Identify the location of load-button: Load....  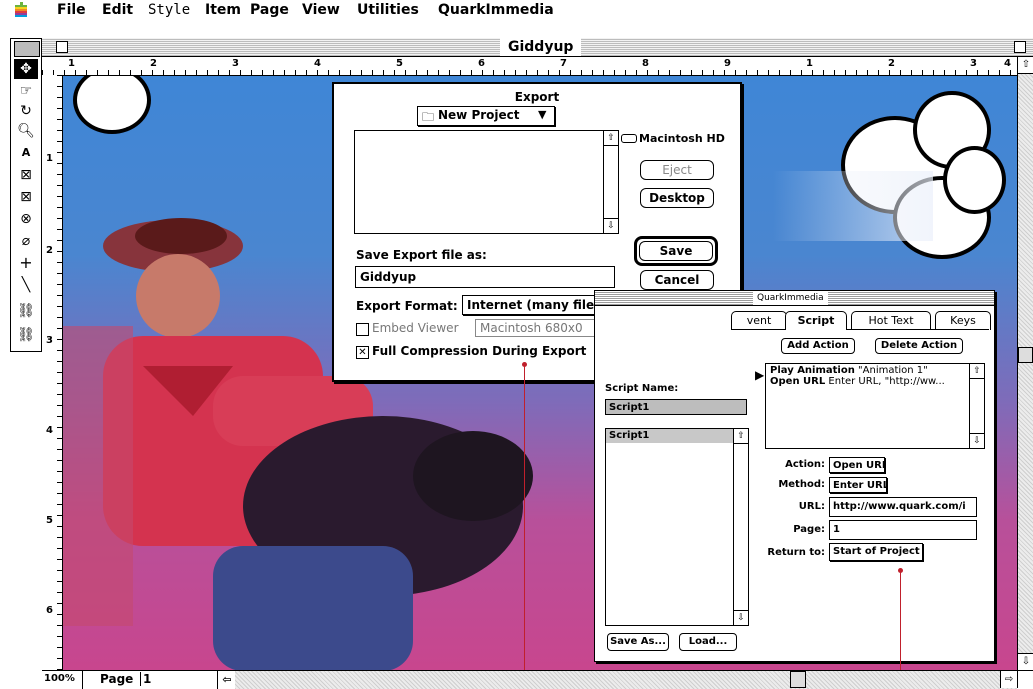
(708, 642).